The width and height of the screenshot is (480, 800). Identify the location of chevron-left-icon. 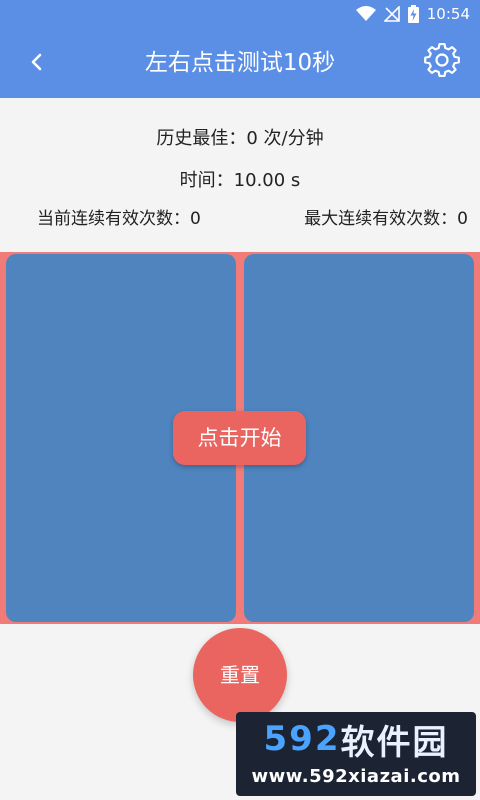
(37, 64).